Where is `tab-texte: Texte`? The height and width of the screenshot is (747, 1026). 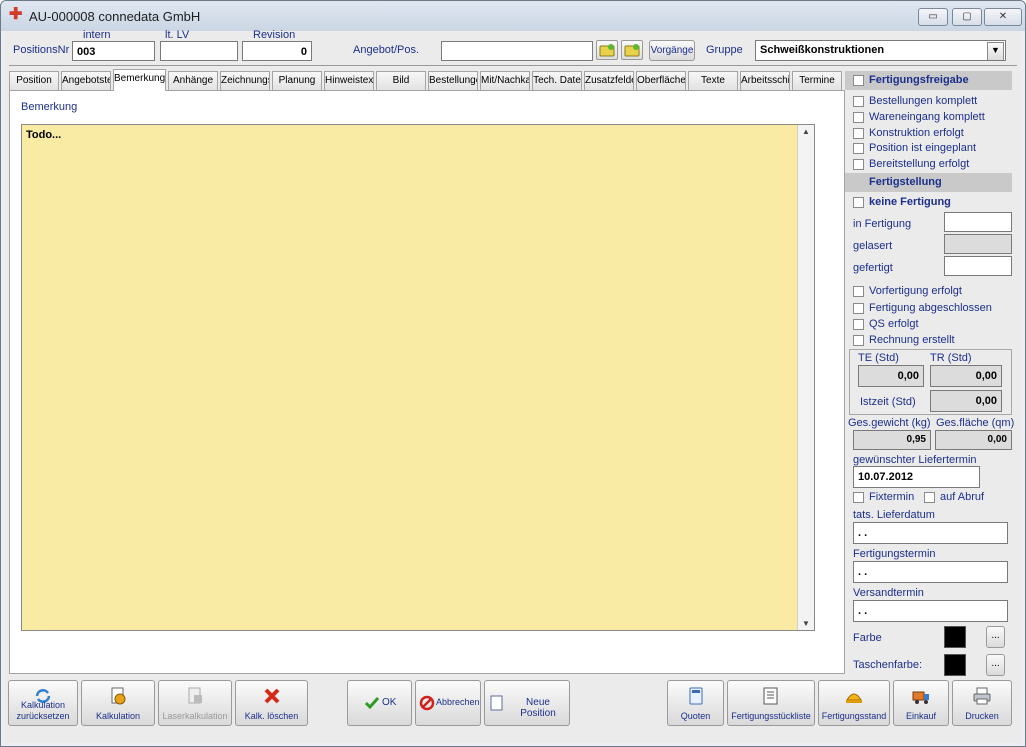 tab-texte: Texte is located at coordinates (713, 80).